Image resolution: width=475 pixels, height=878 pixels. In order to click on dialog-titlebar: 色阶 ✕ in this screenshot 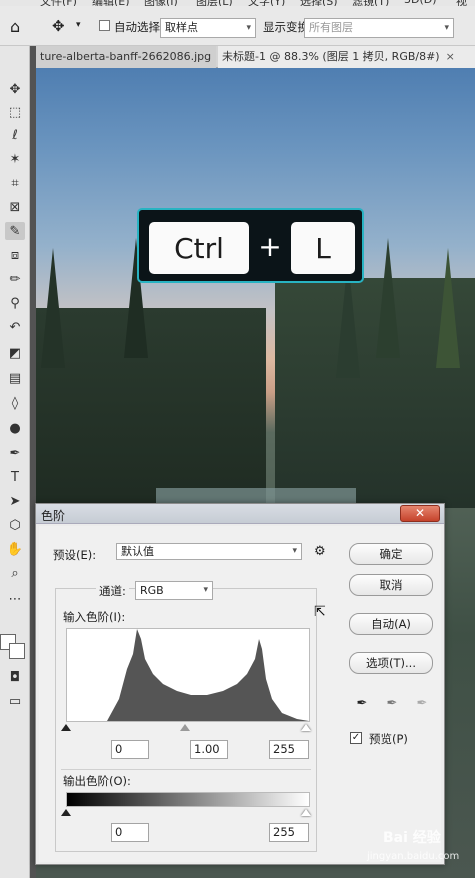, I will do `click(240, 514)`.